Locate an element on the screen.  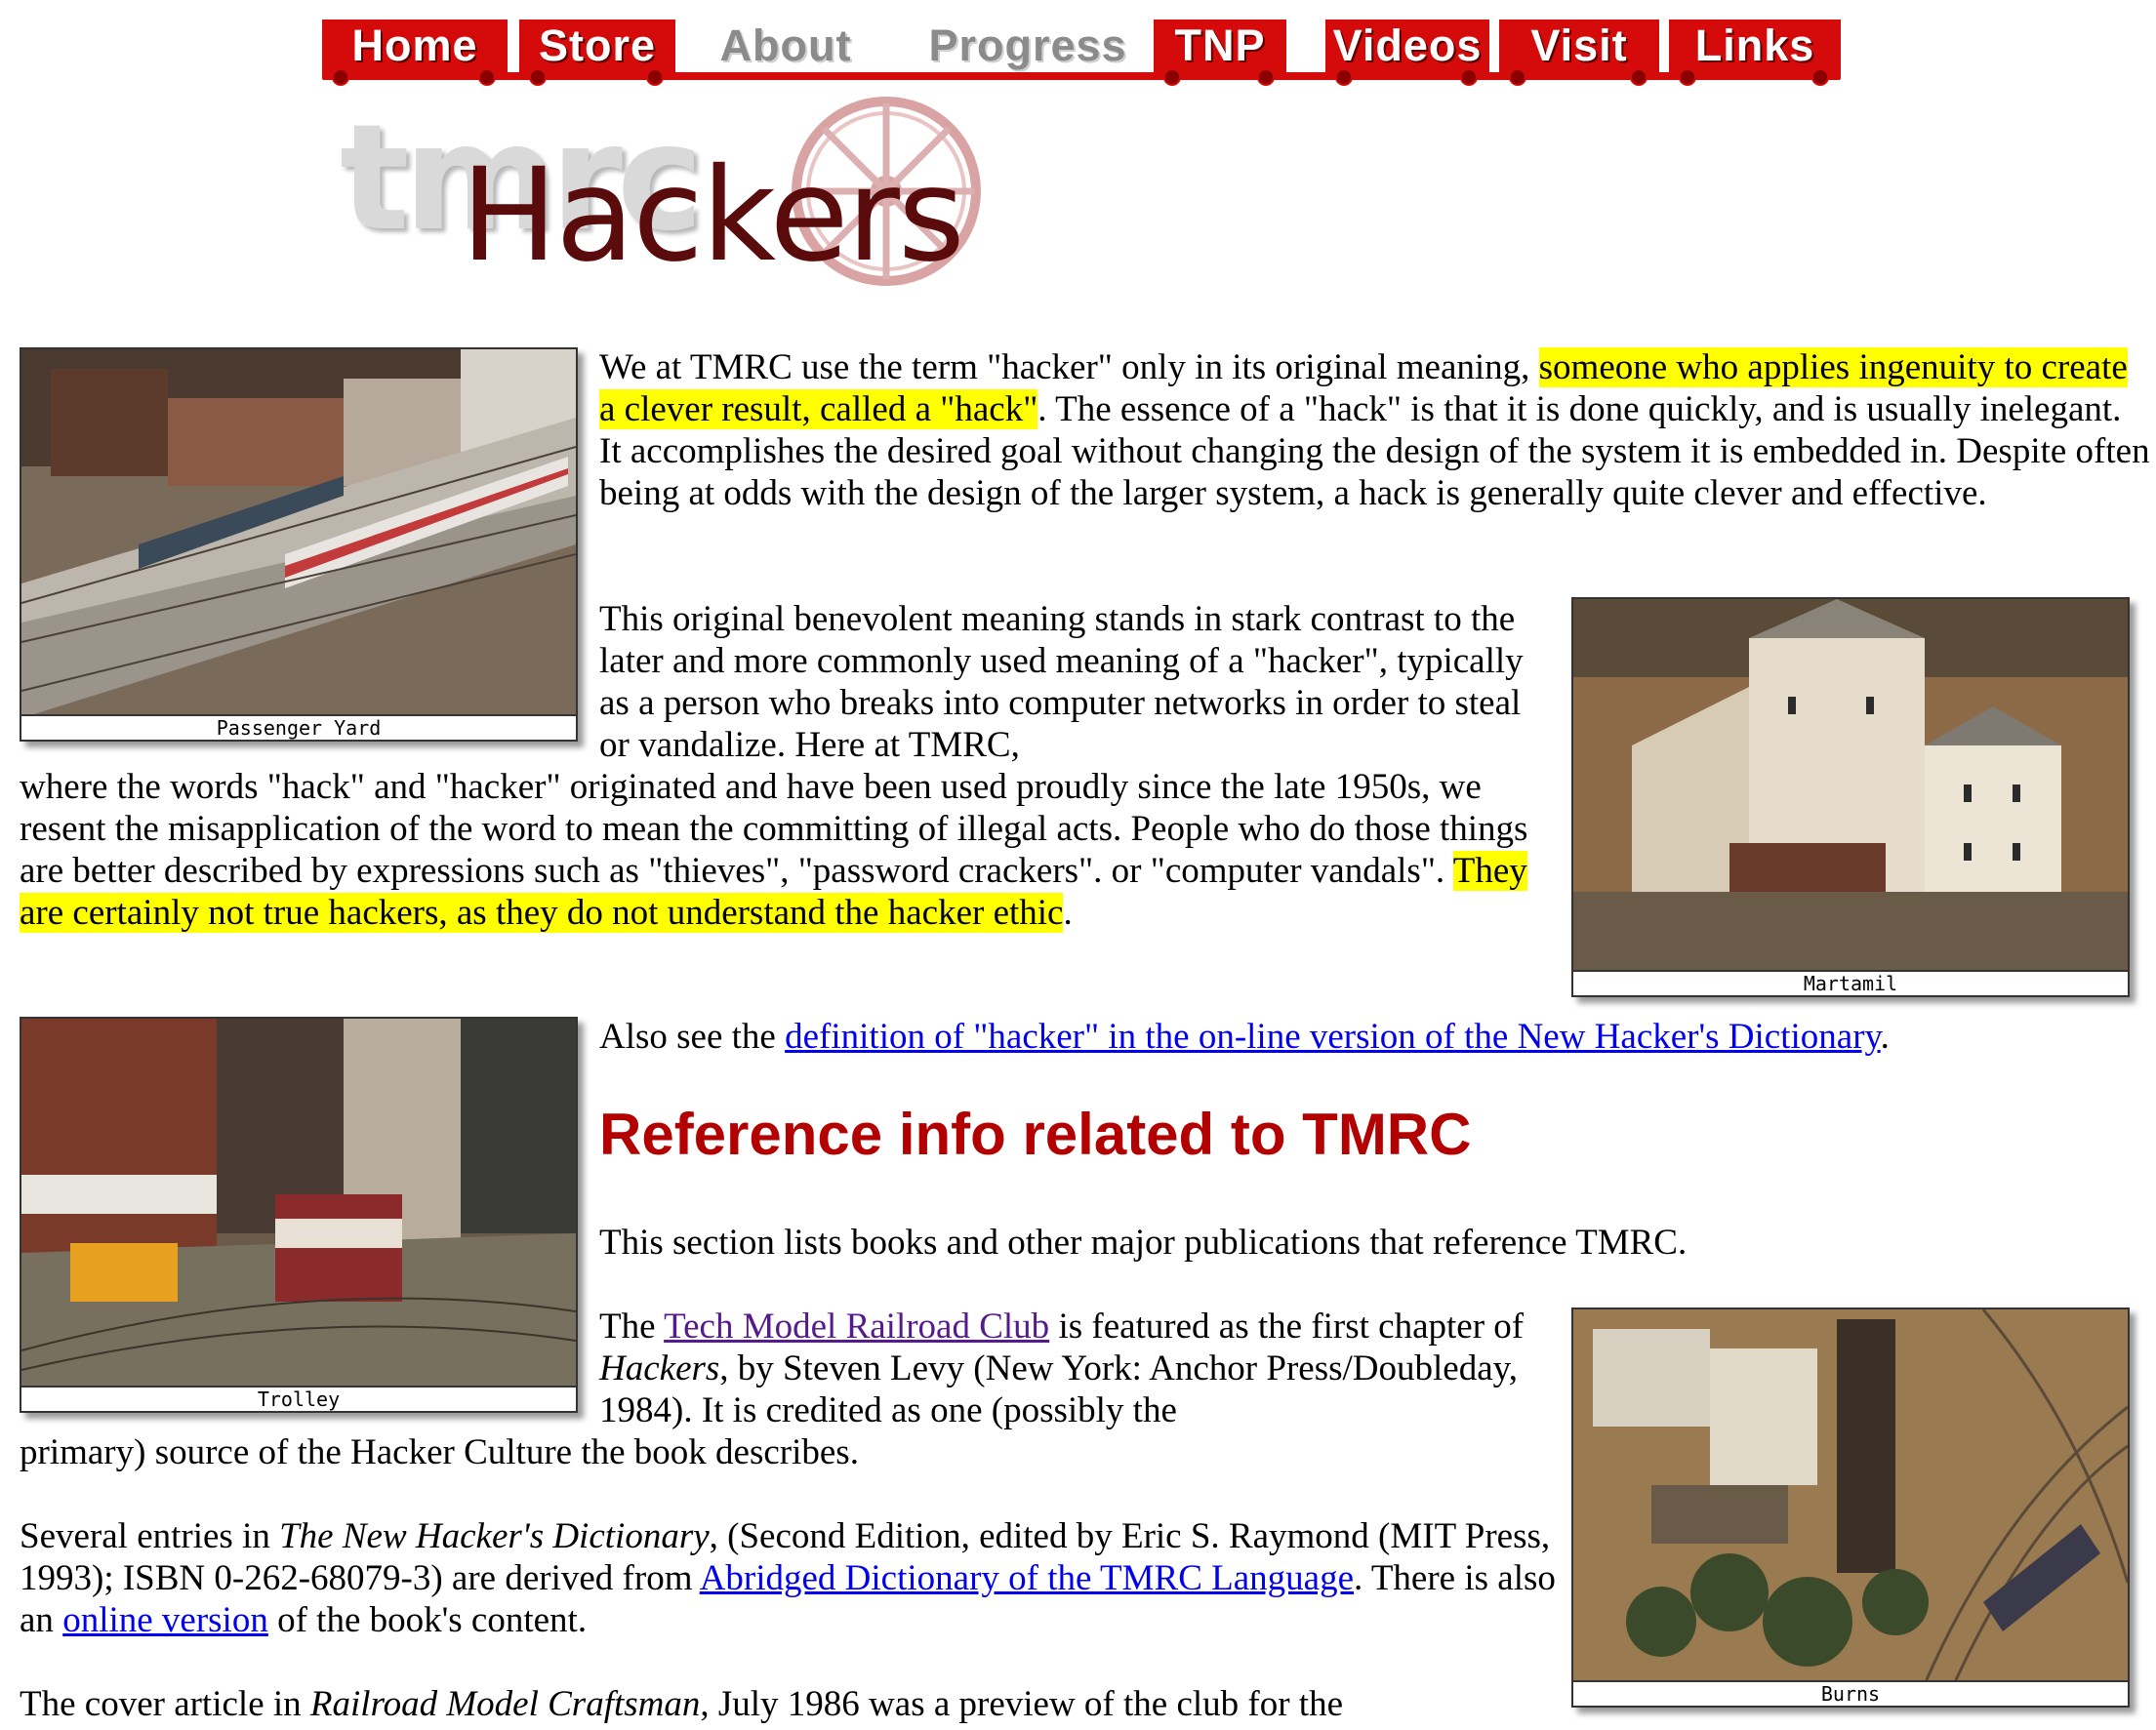
online-version-link: online version is located at coordinates (165, 1620).